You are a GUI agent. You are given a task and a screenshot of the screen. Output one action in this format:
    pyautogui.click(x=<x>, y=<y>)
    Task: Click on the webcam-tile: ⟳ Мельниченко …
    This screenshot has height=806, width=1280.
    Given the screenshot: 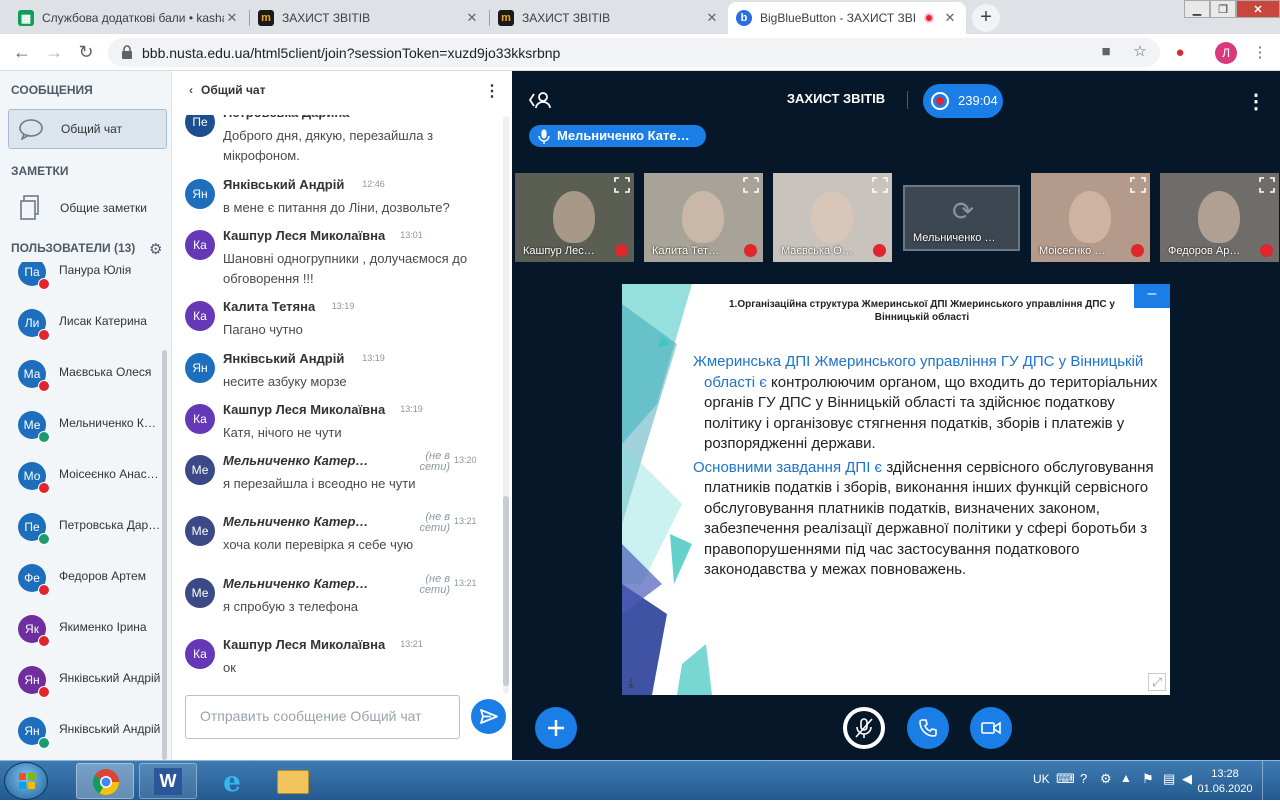 What is the action you would take?
    pyautogui.click(x=961, y=218)
    